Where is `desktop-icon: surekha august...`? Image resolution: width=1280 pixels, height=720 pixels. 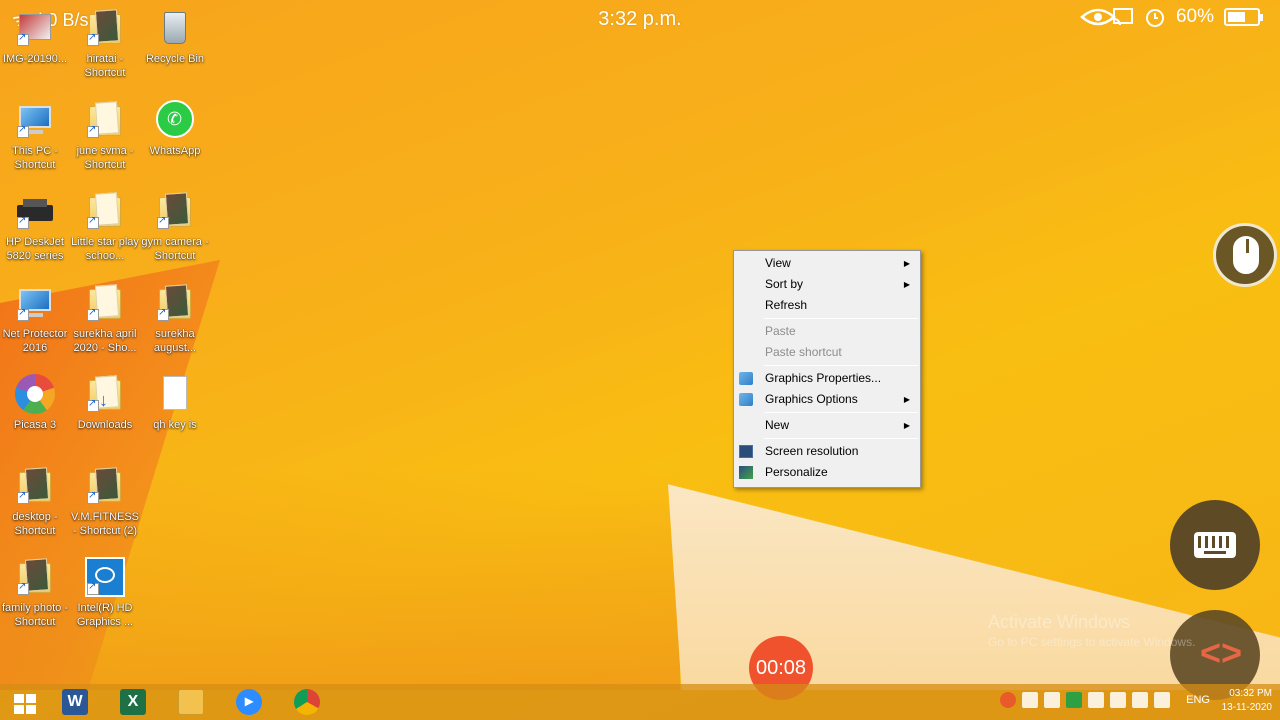 desktop-icon: surekha august... is located at coordinates (175, 319).